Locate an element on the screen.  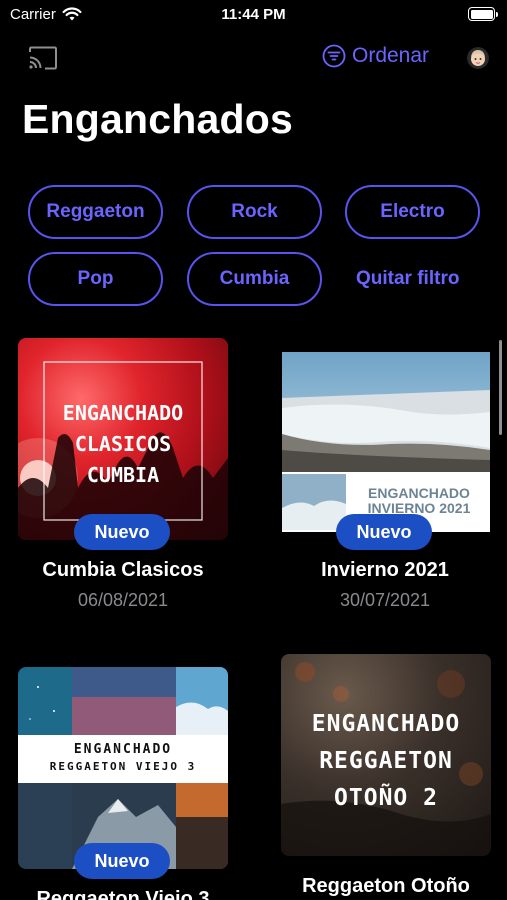
cover-text-line: REGGAETON is located at coordinates (386, 761).